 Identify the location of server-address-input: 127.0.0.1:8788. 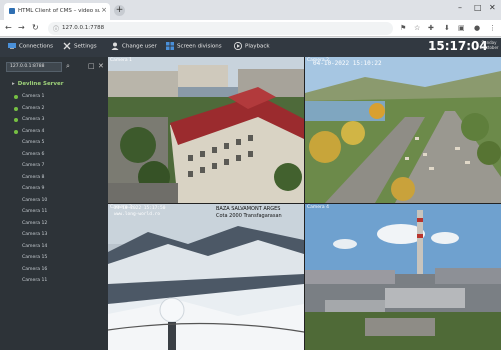
(34, 67).